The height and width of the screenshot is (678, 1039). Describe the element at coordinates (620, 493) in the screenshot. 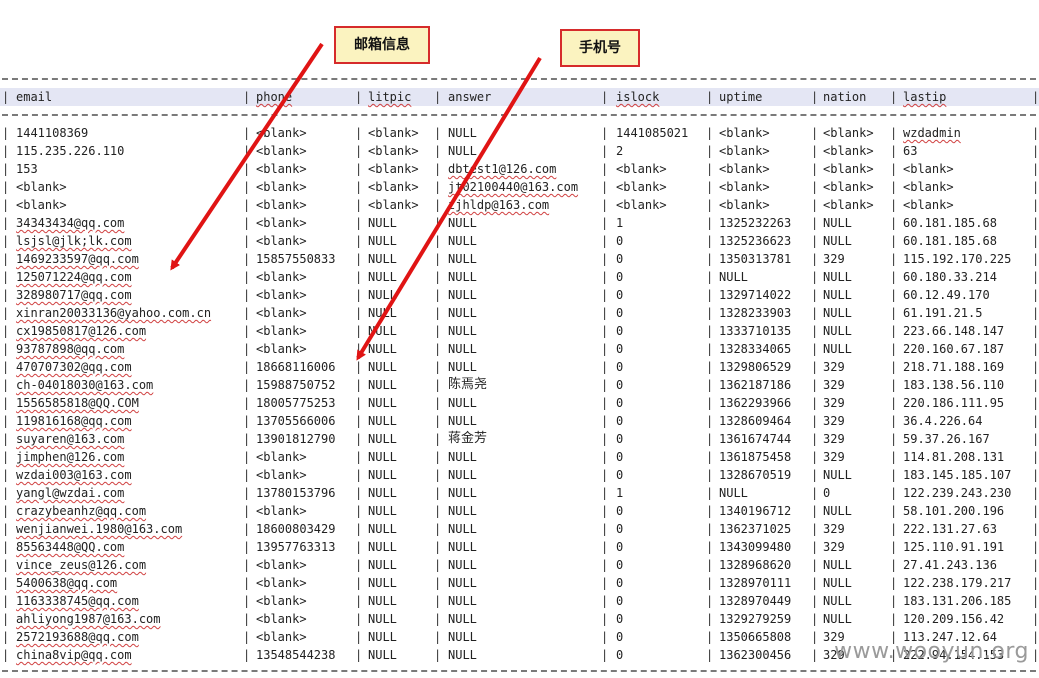

I see `cell-islock: 1` at that location.